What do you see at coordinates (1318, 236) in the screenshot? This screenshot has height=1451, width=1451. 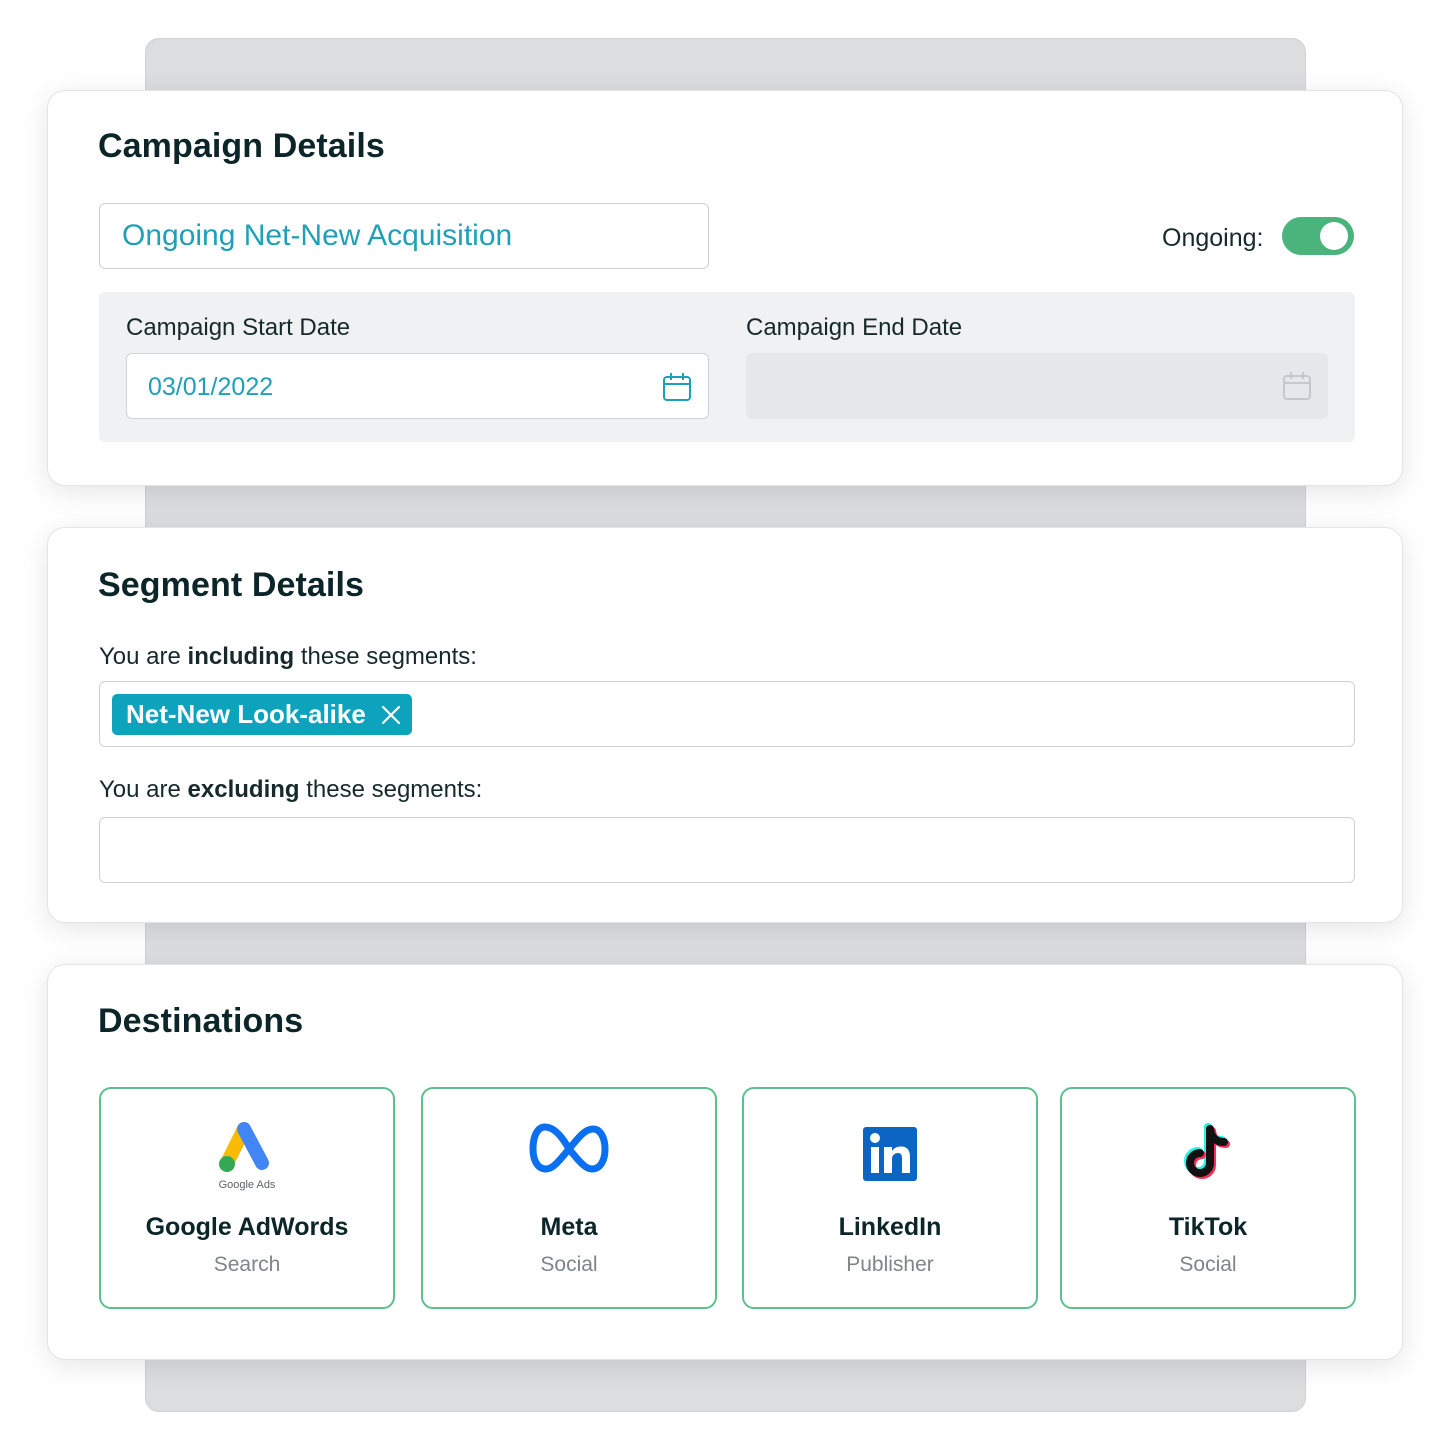 I see `ongoing-toggle` at bounding box center [1318, 236].